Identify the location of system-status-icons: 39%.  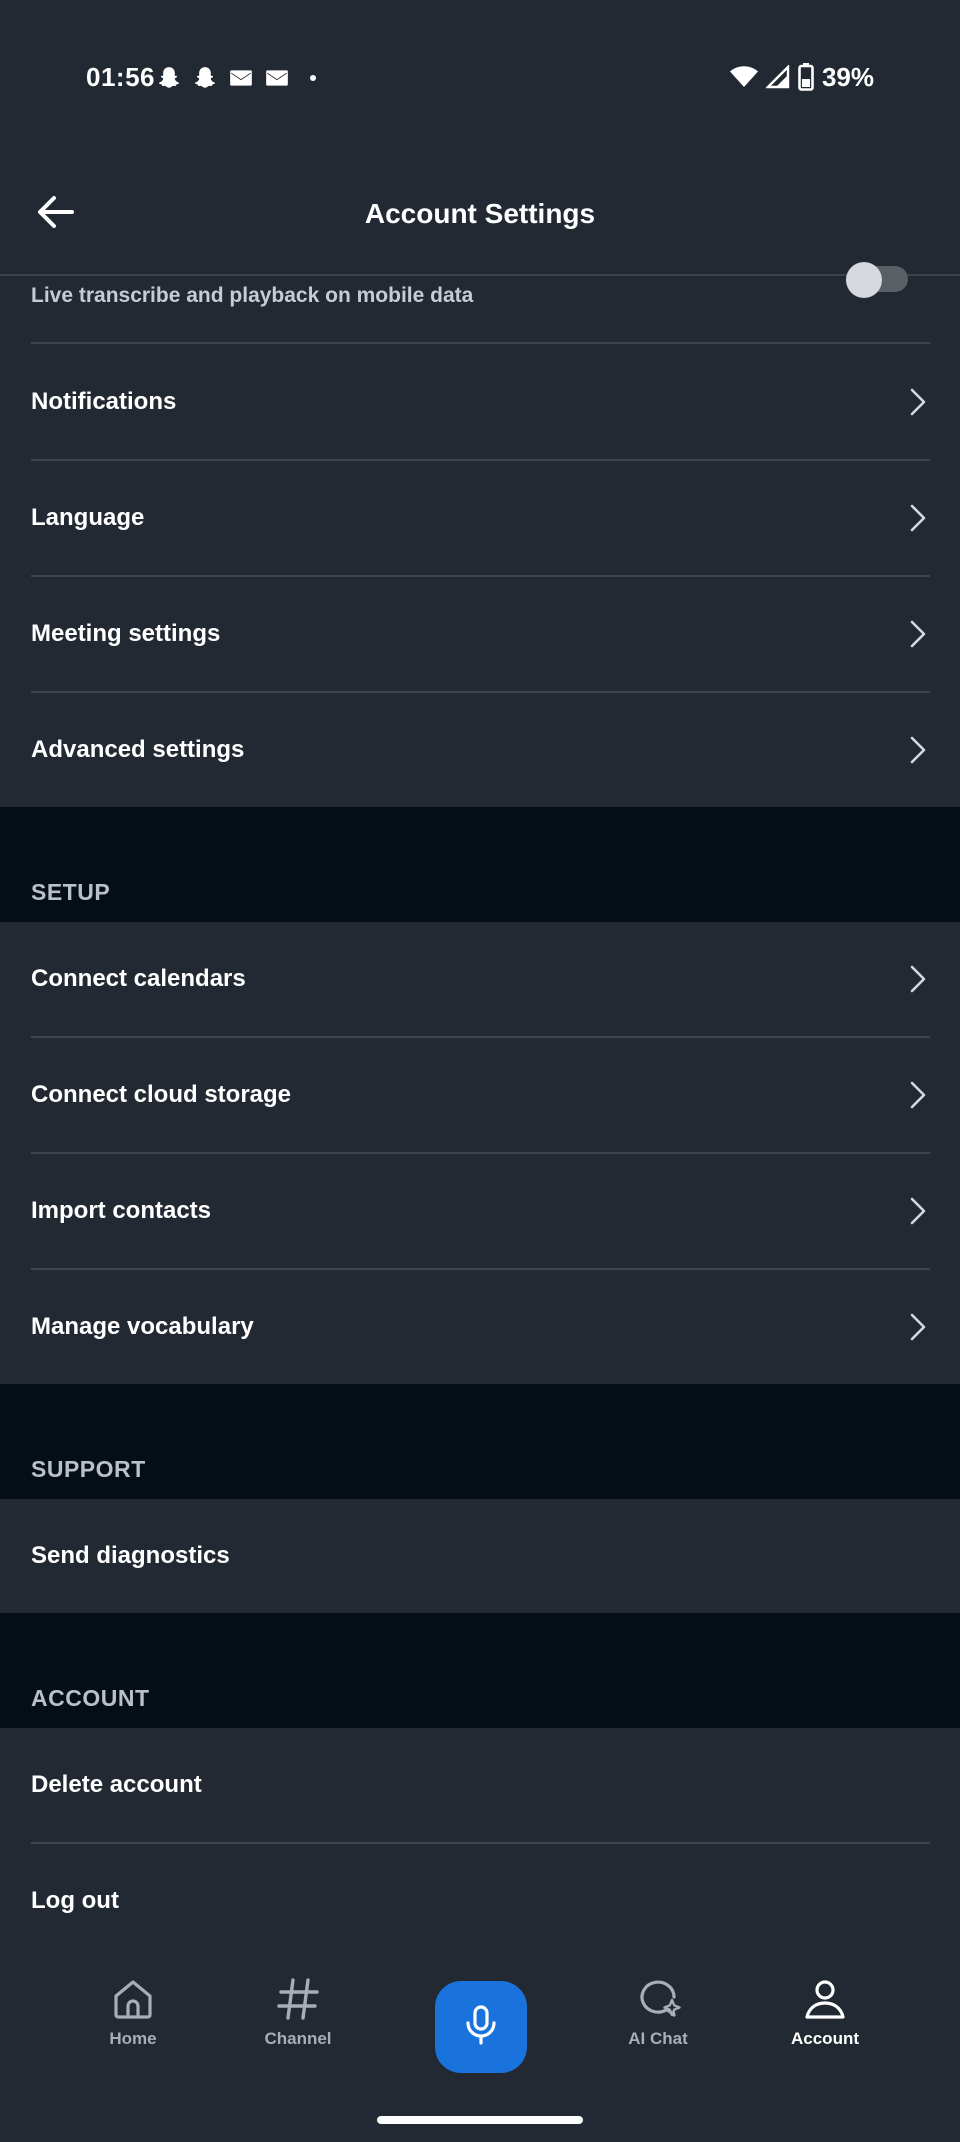
(801, 77).